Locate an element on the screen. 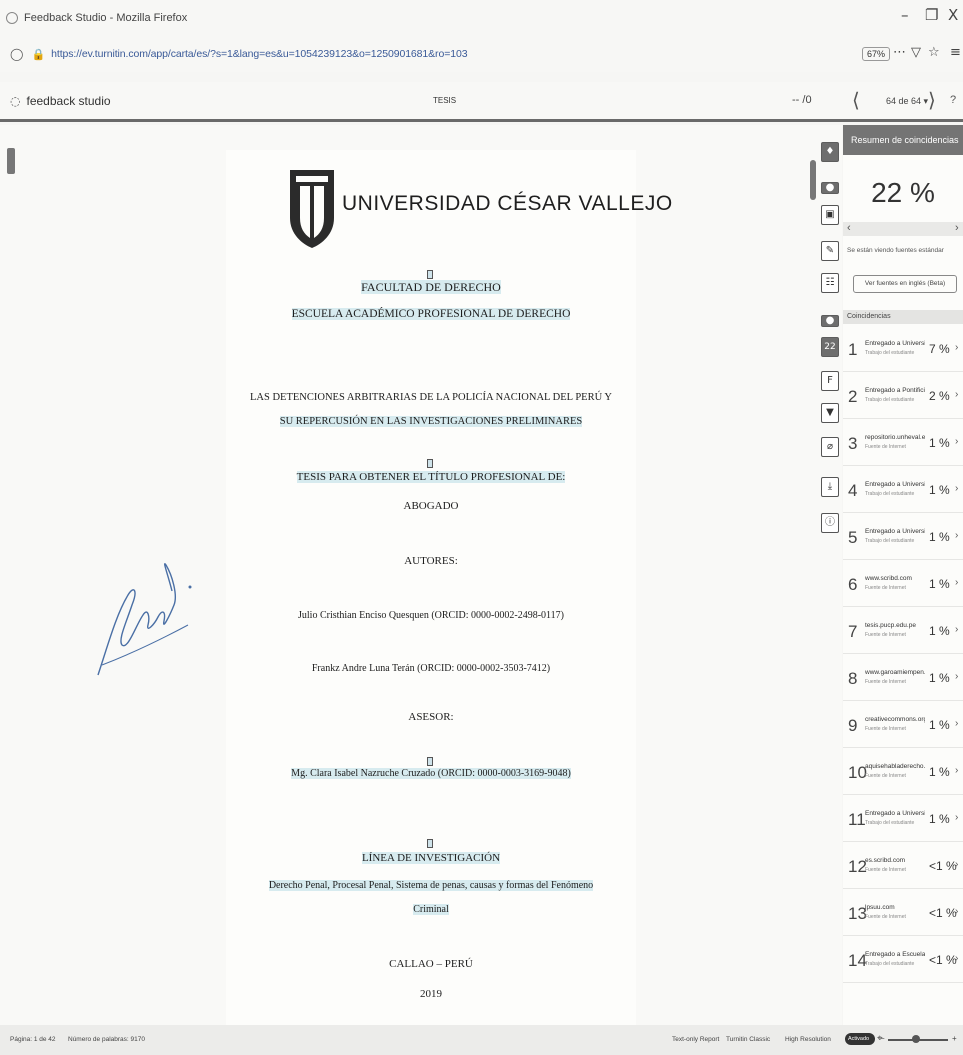 This screenshot has width=963, height=1055. panel-header: Resumen de coincidencias is located at coordinates (903, 140).